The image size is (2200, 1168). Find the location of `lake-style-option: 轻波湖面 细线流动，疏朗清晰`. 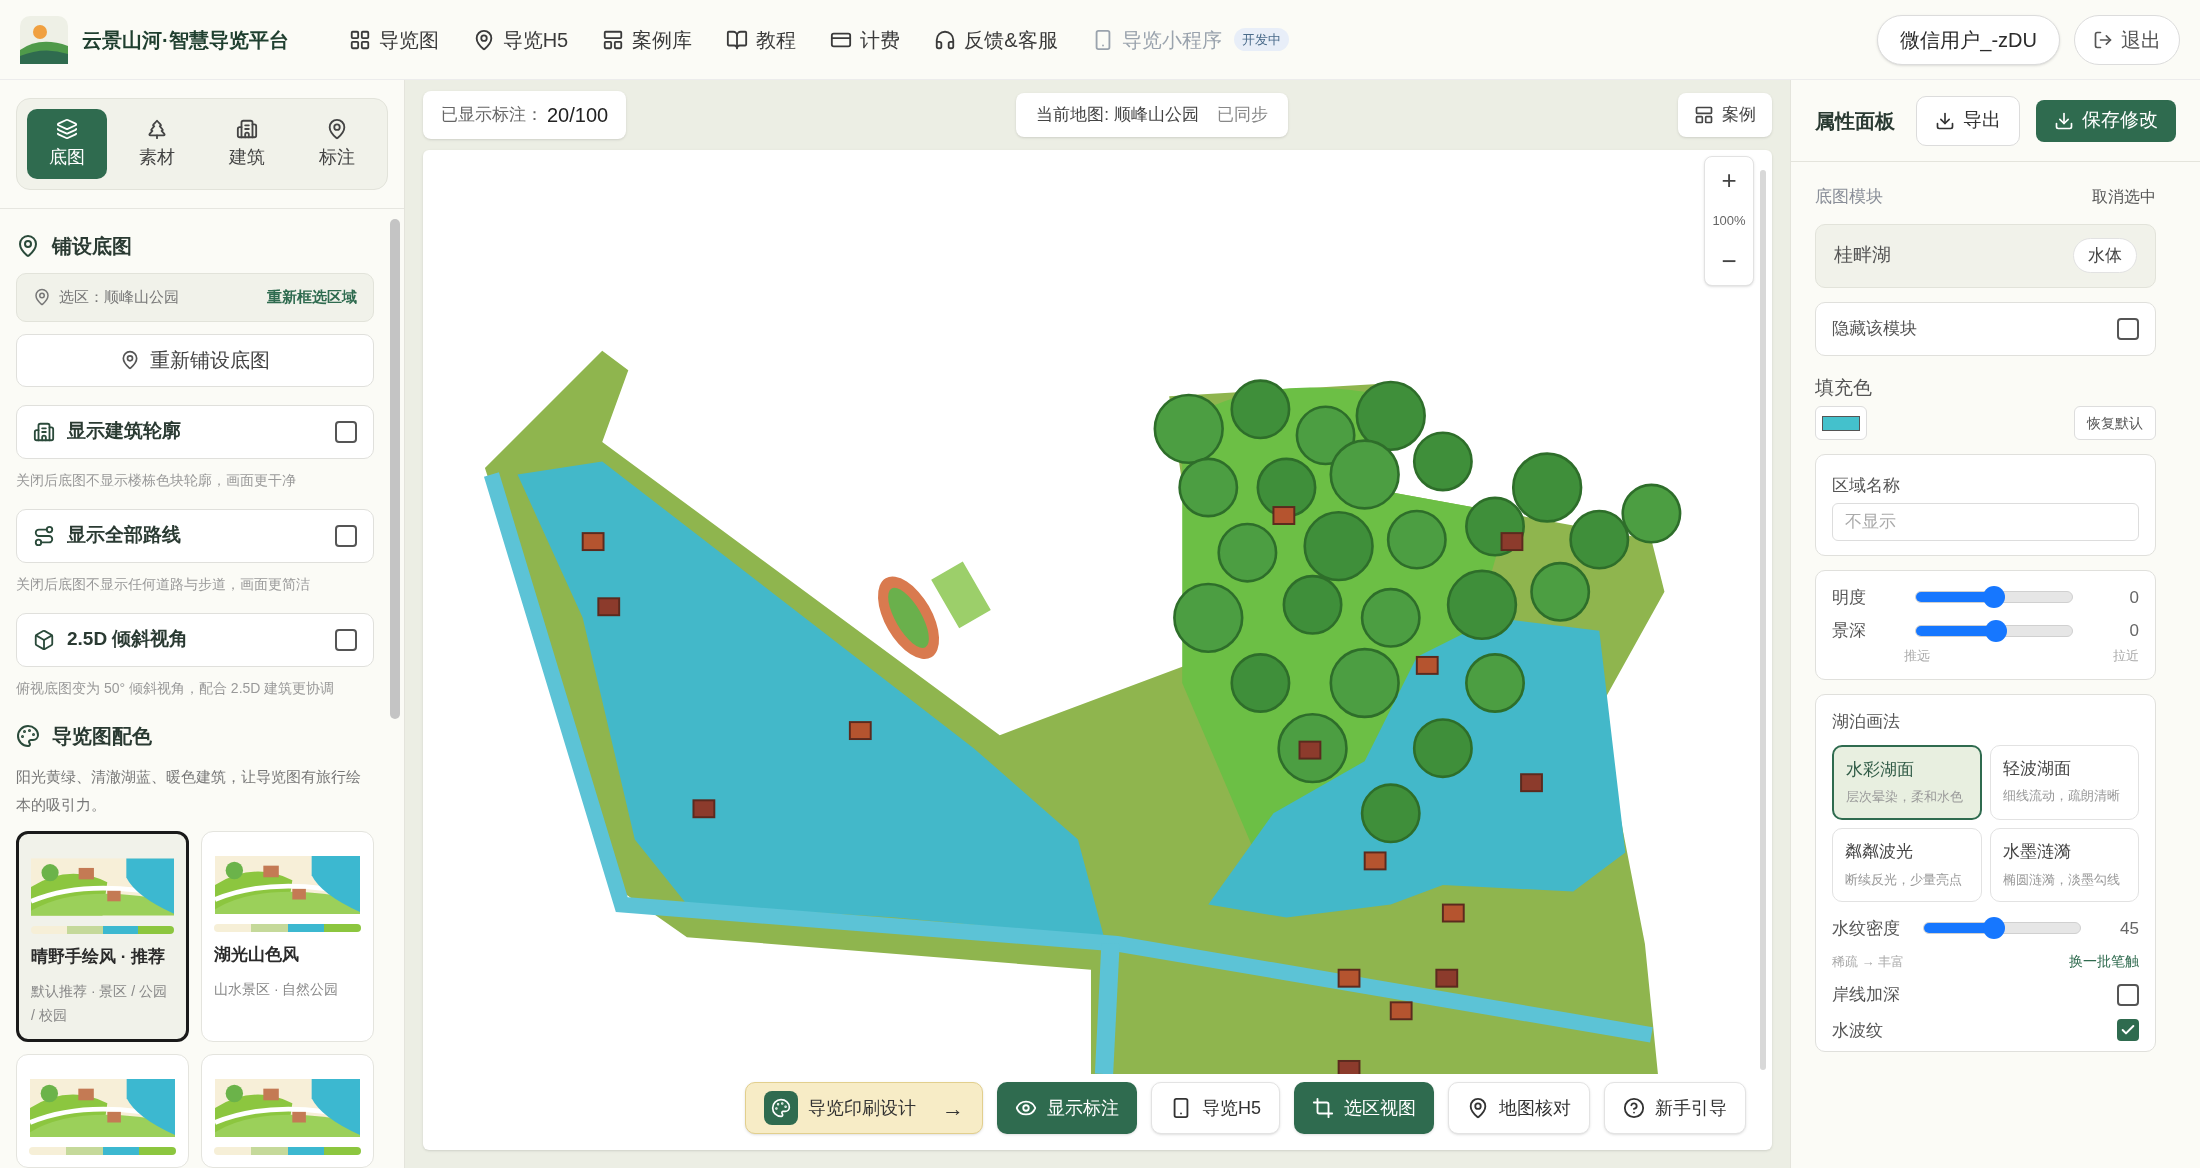

lake-style-option: 轻波湖面 细线流动，疏朗清晰 is located at coordinates (2064, 782).